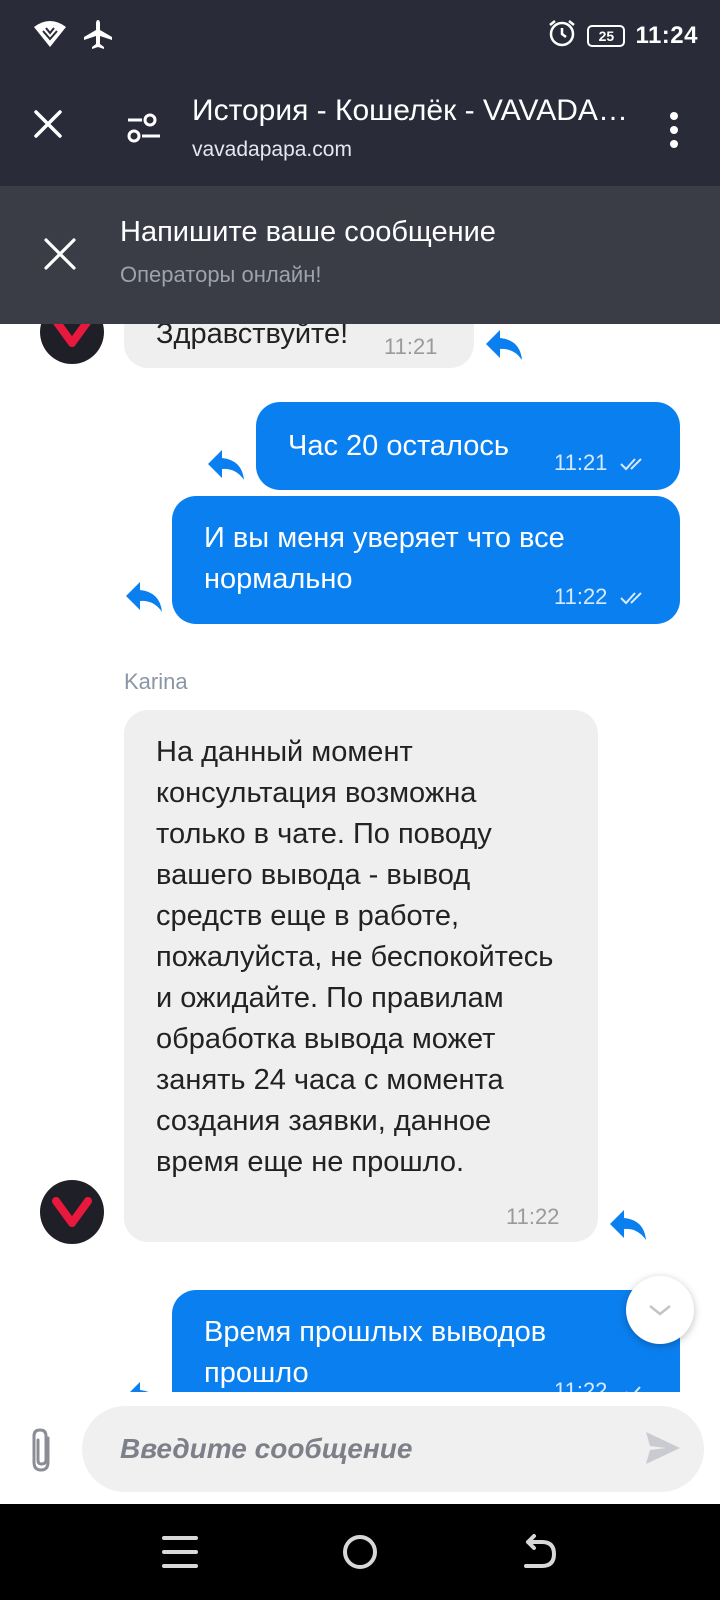  I want to click on message-bubble-incoming: Здравствуйте! 11:21, so click(299, 346).